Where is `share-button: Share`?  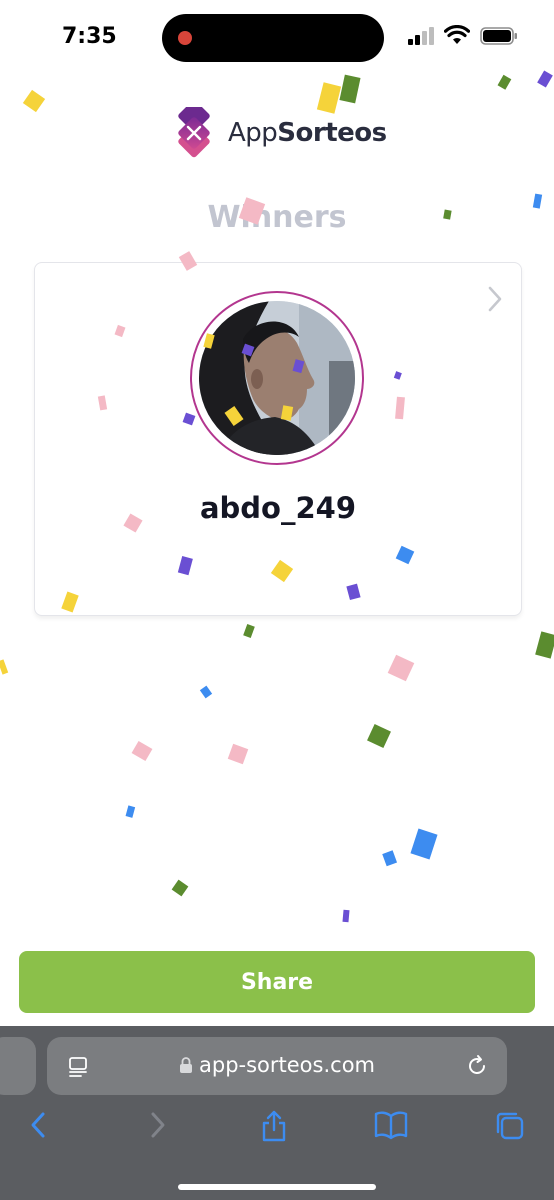
share-button: Share is located at coordinates (277, 982).